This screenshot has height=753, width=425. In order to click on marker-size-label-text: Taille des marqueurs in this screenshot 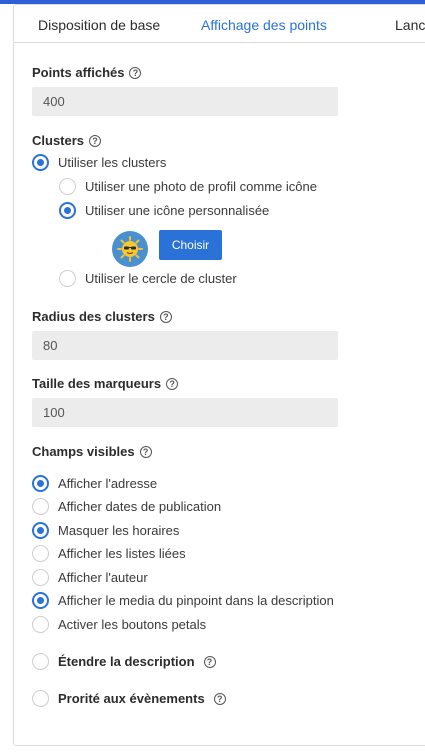, I will do `click(97, 383)`.